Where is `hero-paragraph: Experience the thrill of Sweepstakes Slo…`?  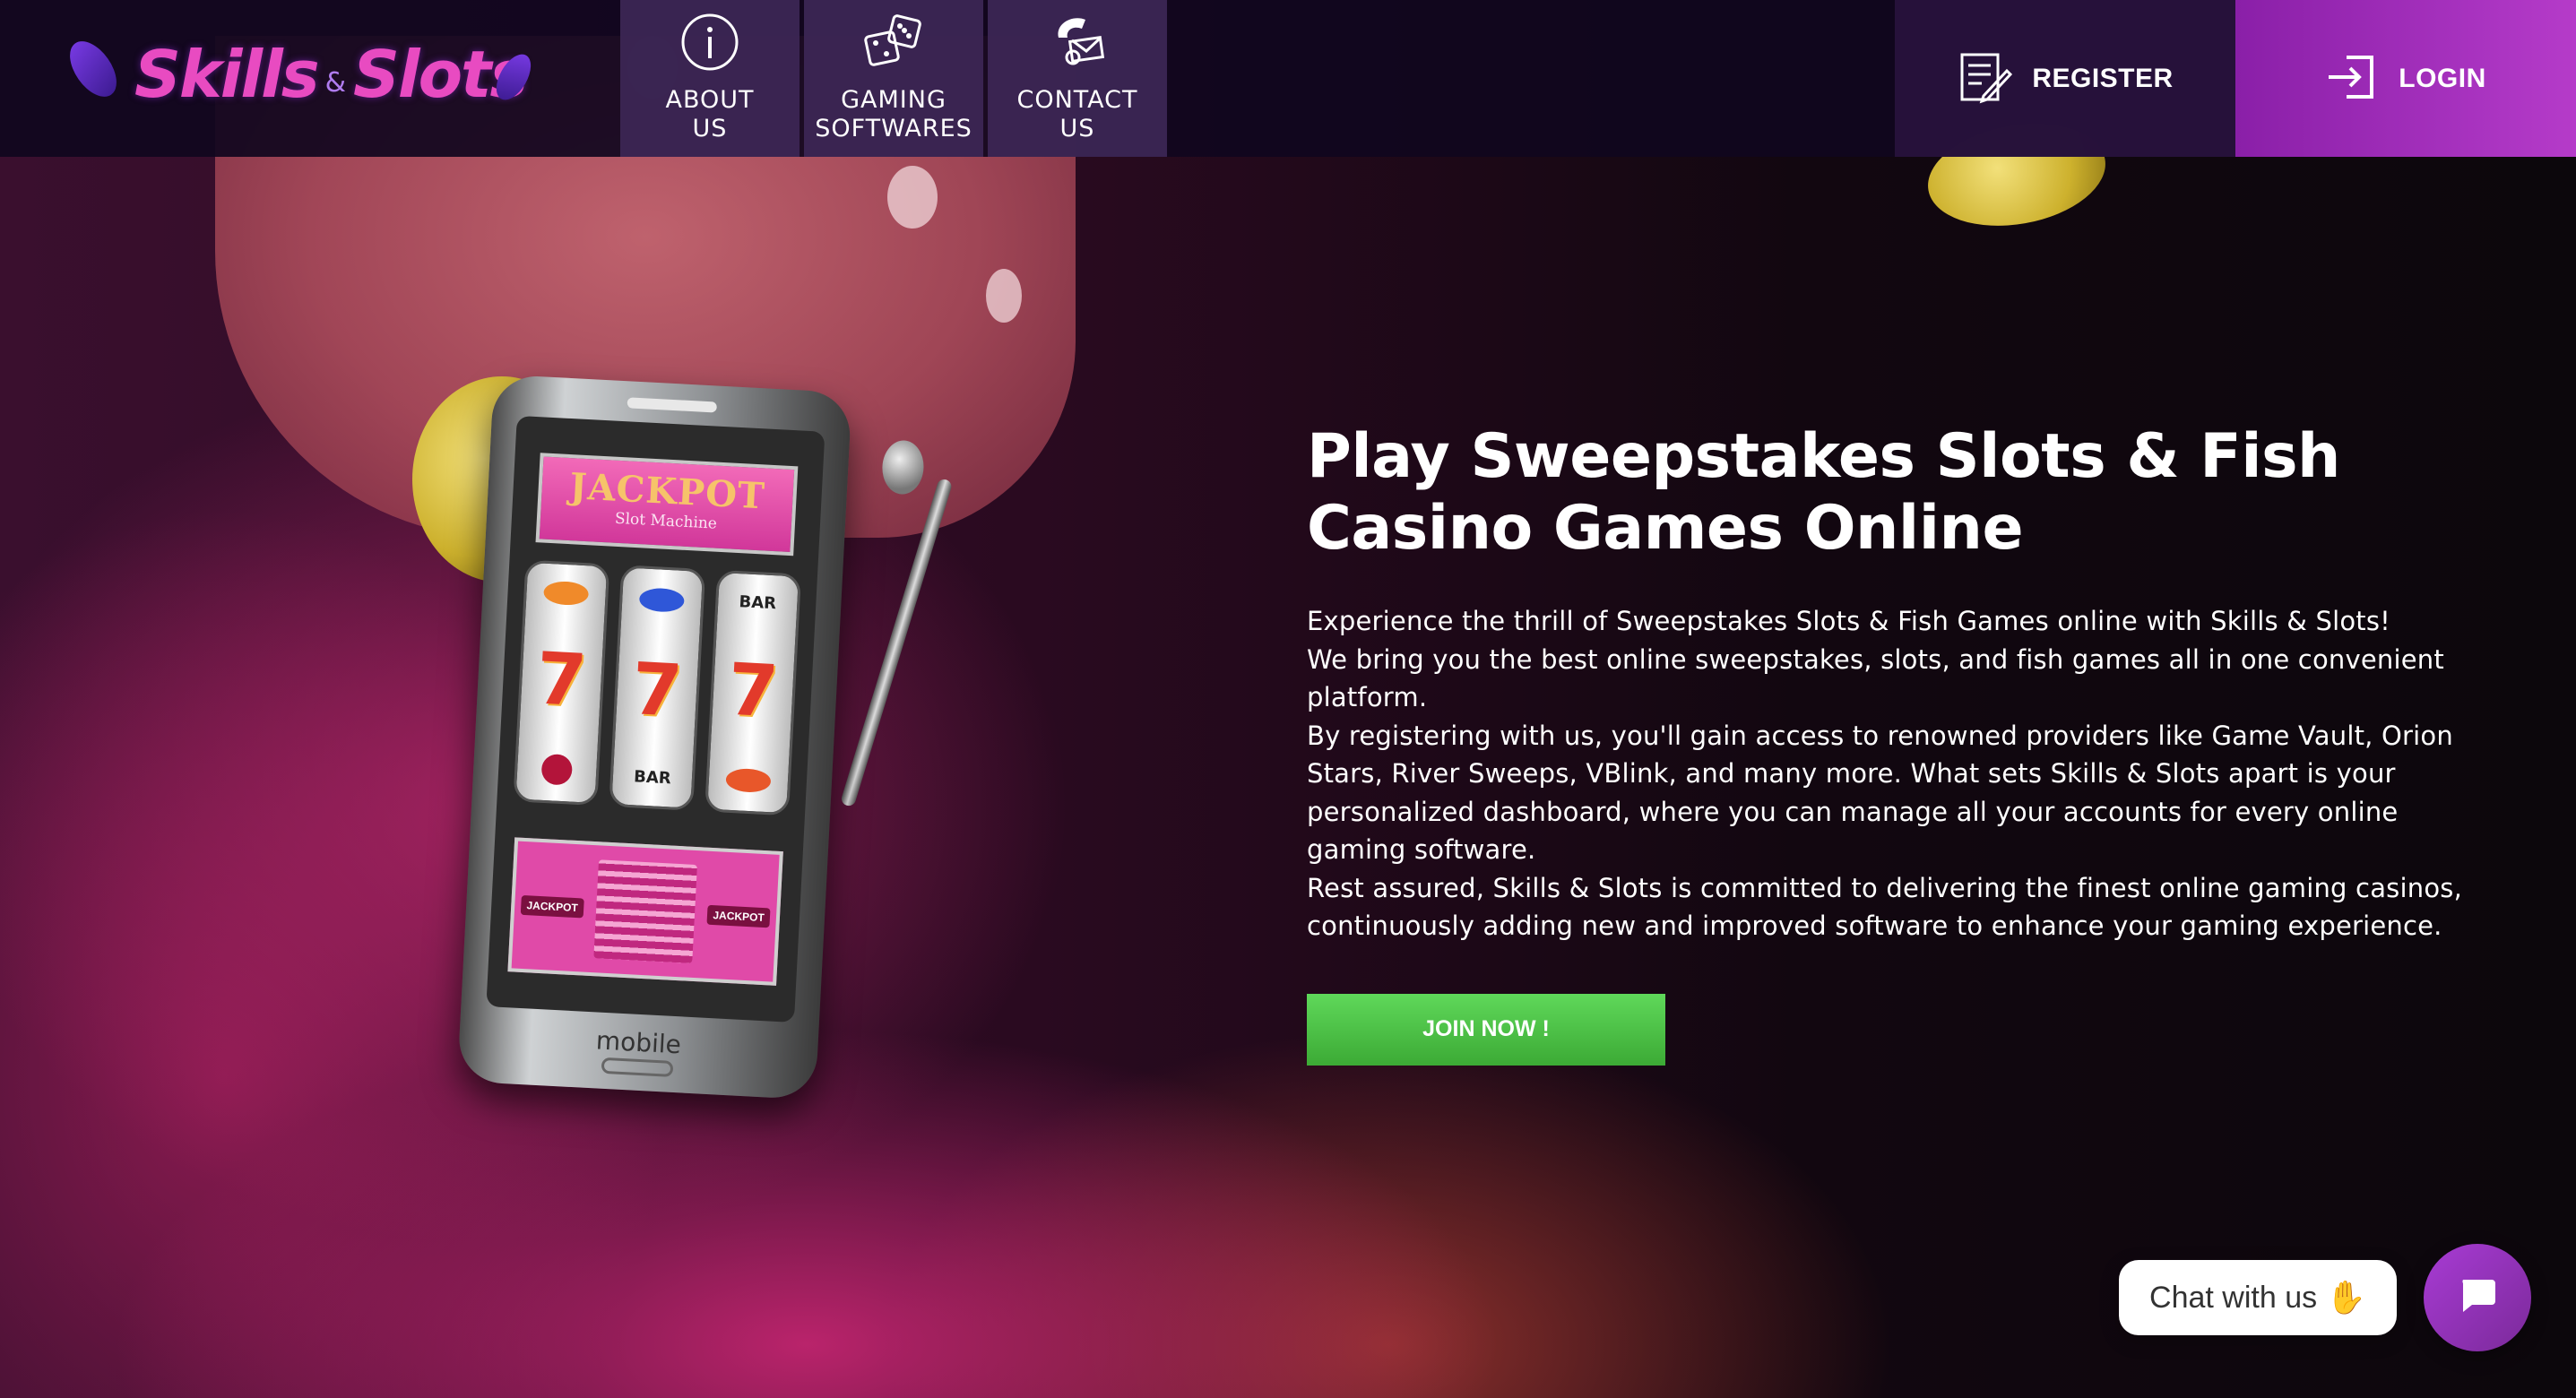 hero-paragraph: Experience the thrill of Sweepstakes Slo… is located at coordinates (1848, 621).